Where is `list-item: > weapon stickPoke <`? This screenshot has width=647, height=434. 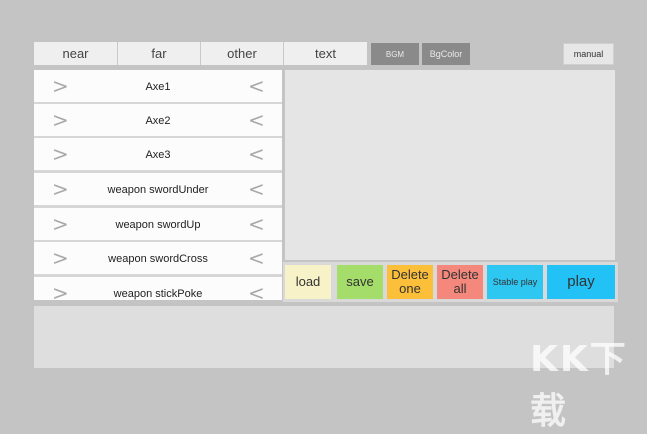 list-item: > weapon stickPoke < is located at coordinates (158, 288).